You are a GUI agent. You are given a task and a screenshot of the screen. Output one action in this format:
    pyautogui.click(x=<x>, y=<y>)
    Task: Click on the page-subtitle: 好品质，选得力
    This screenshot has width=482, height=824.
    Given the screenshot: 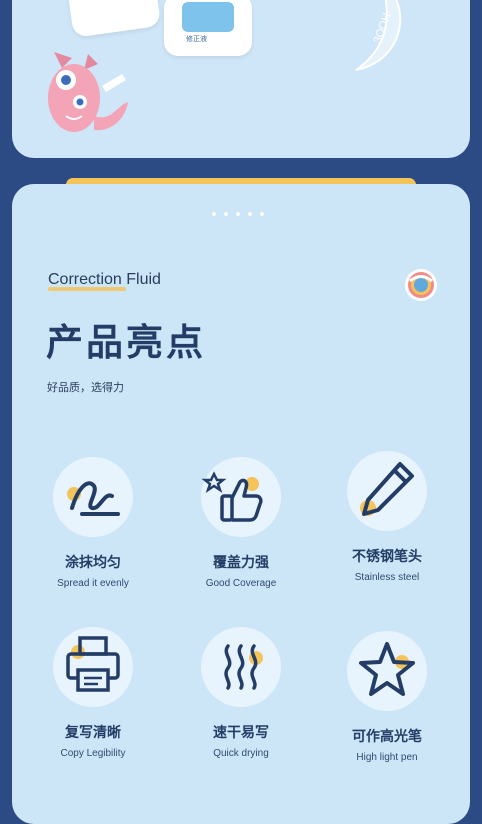 What is the action you would take?
    pyautogui.click(x=85, y=387)
    